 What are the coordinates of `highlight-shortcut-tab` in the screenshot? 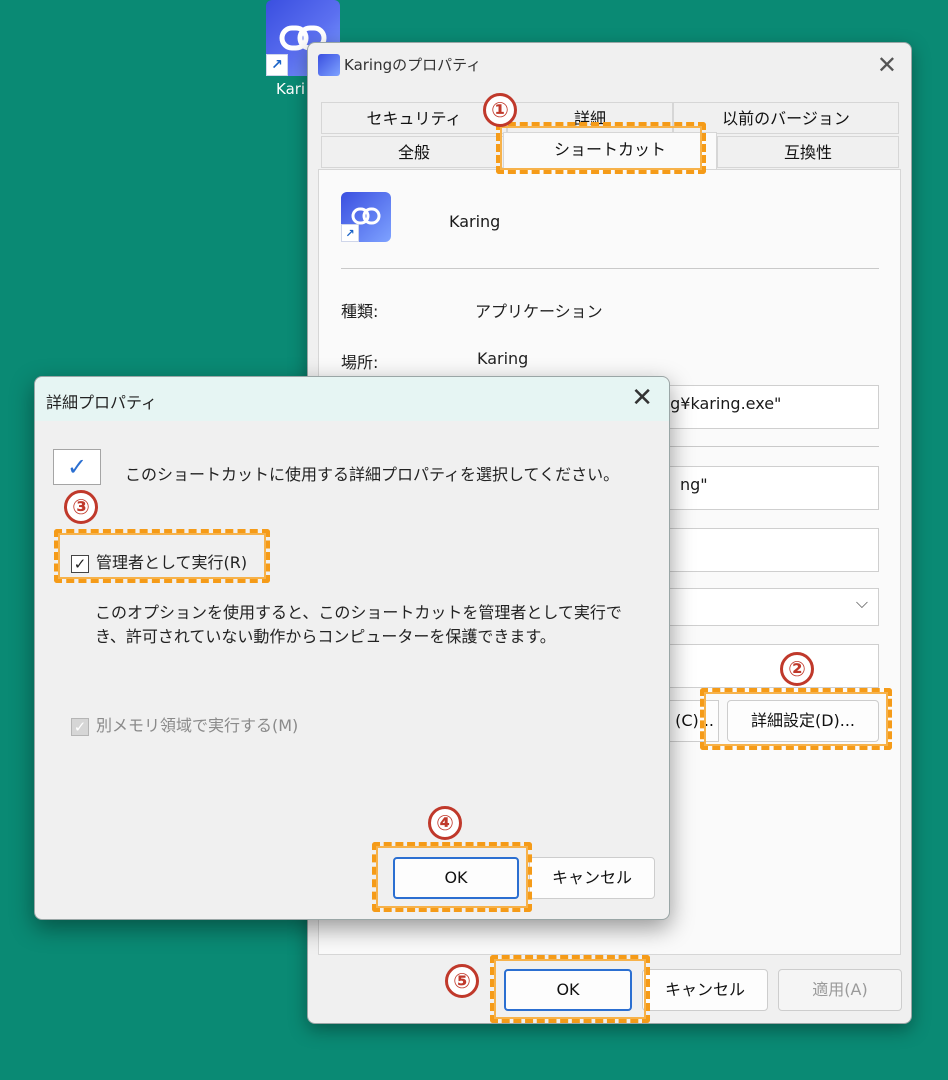 It's located at (601, 148).